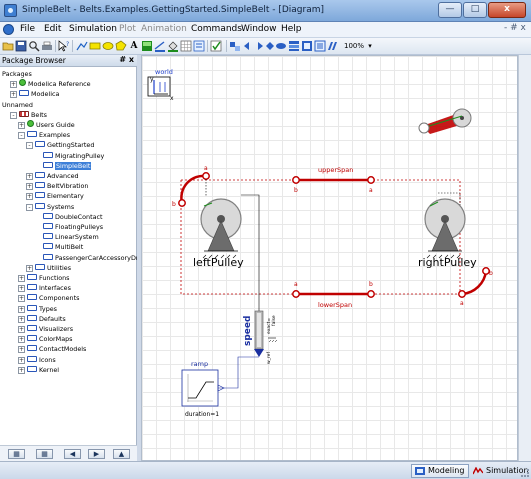 This screenshot has height=479, width=531. Describe the element at coordinates (95, 46) in the screenshot. I see `rectangle-tool-icon` at that location.